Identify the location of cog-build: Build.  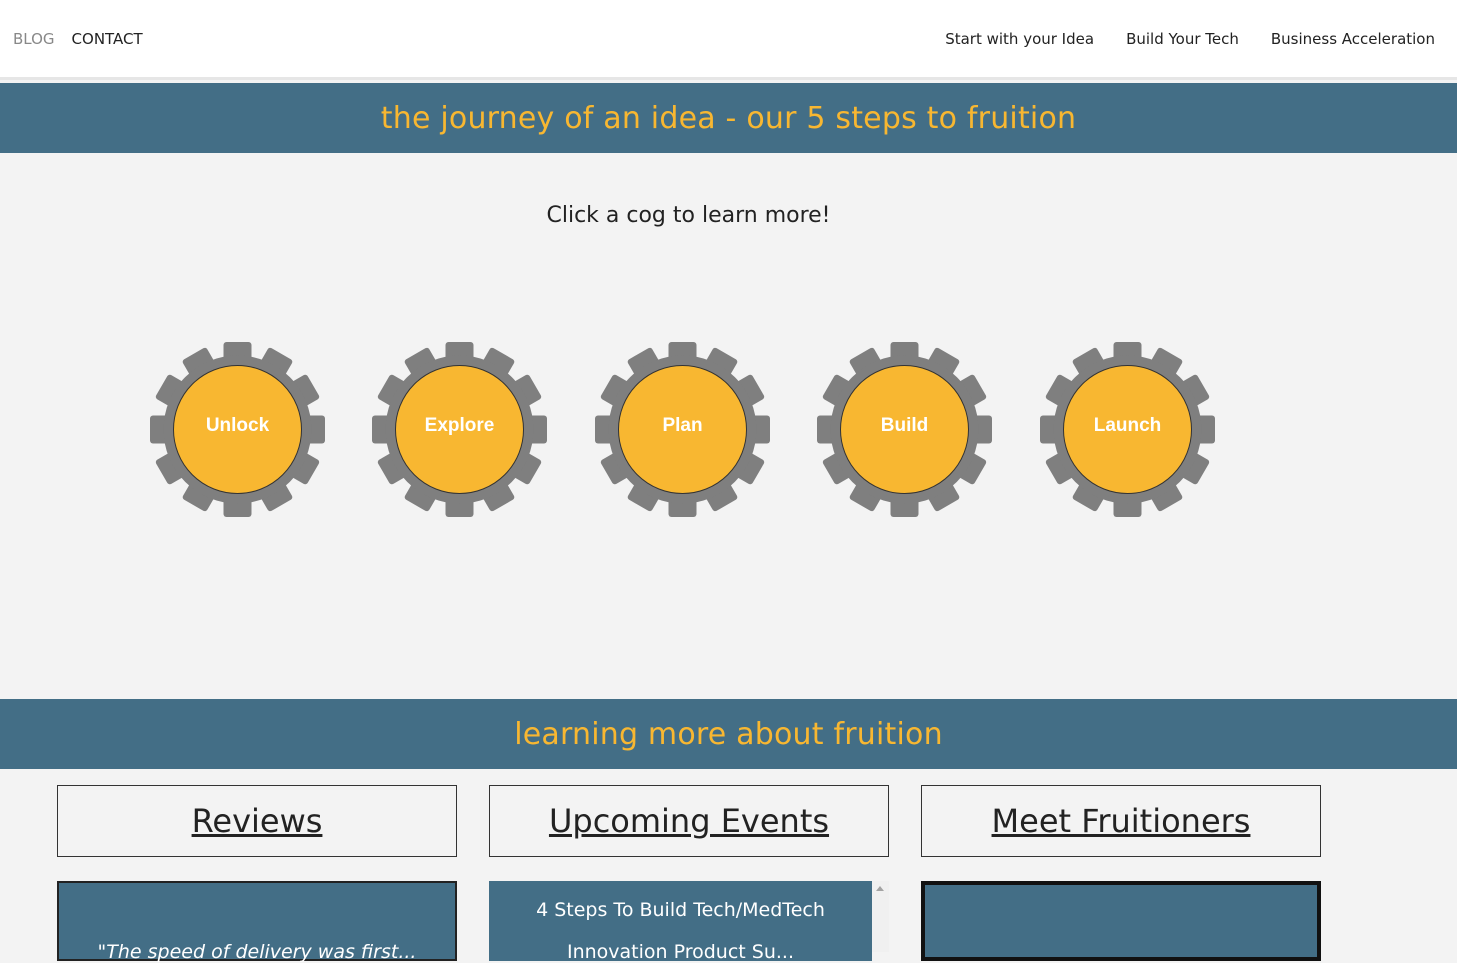
(904, 429).